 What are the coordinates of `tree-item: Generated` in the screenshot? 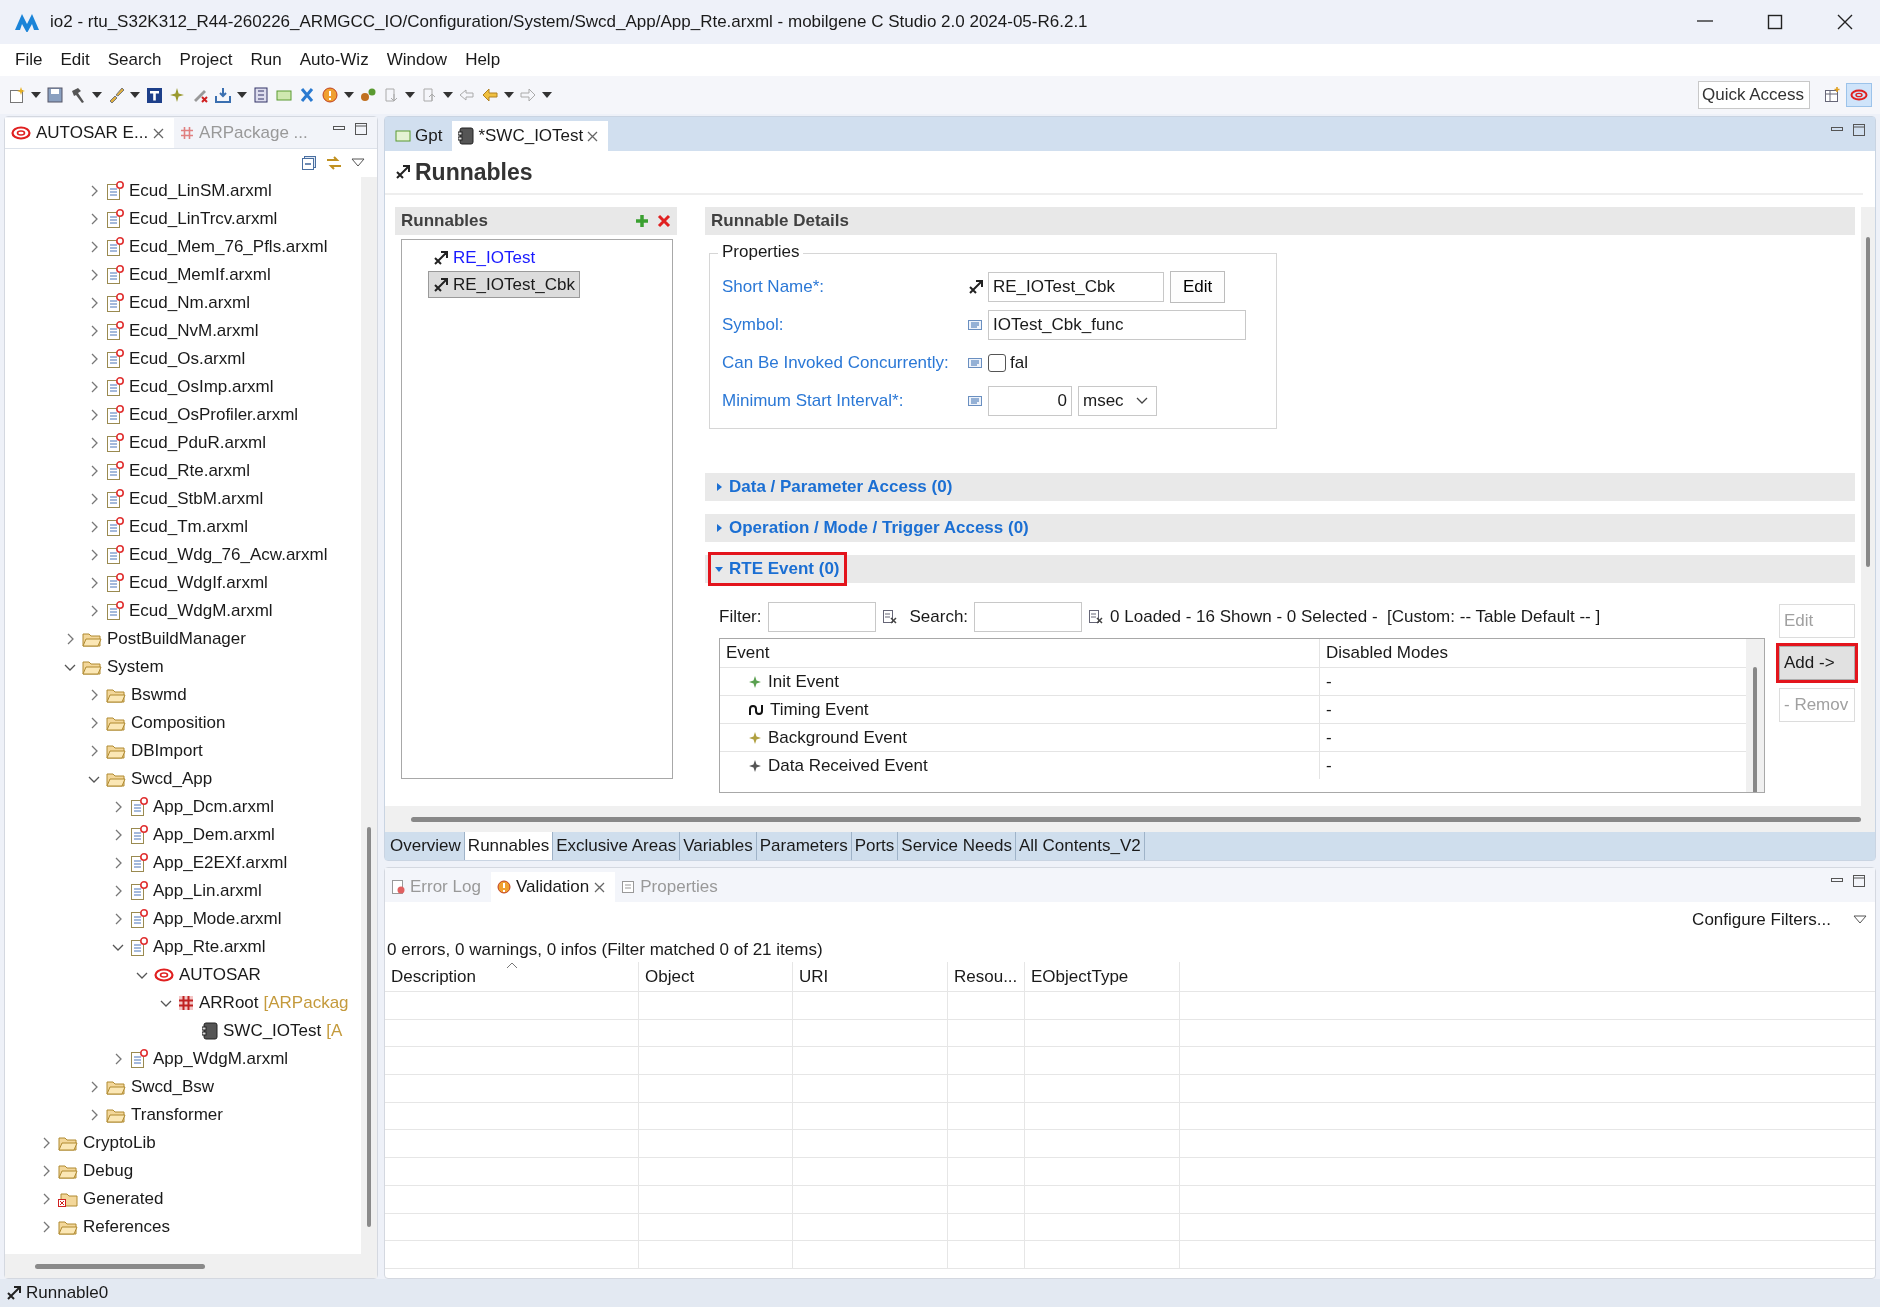 It's located at (183, 1199).